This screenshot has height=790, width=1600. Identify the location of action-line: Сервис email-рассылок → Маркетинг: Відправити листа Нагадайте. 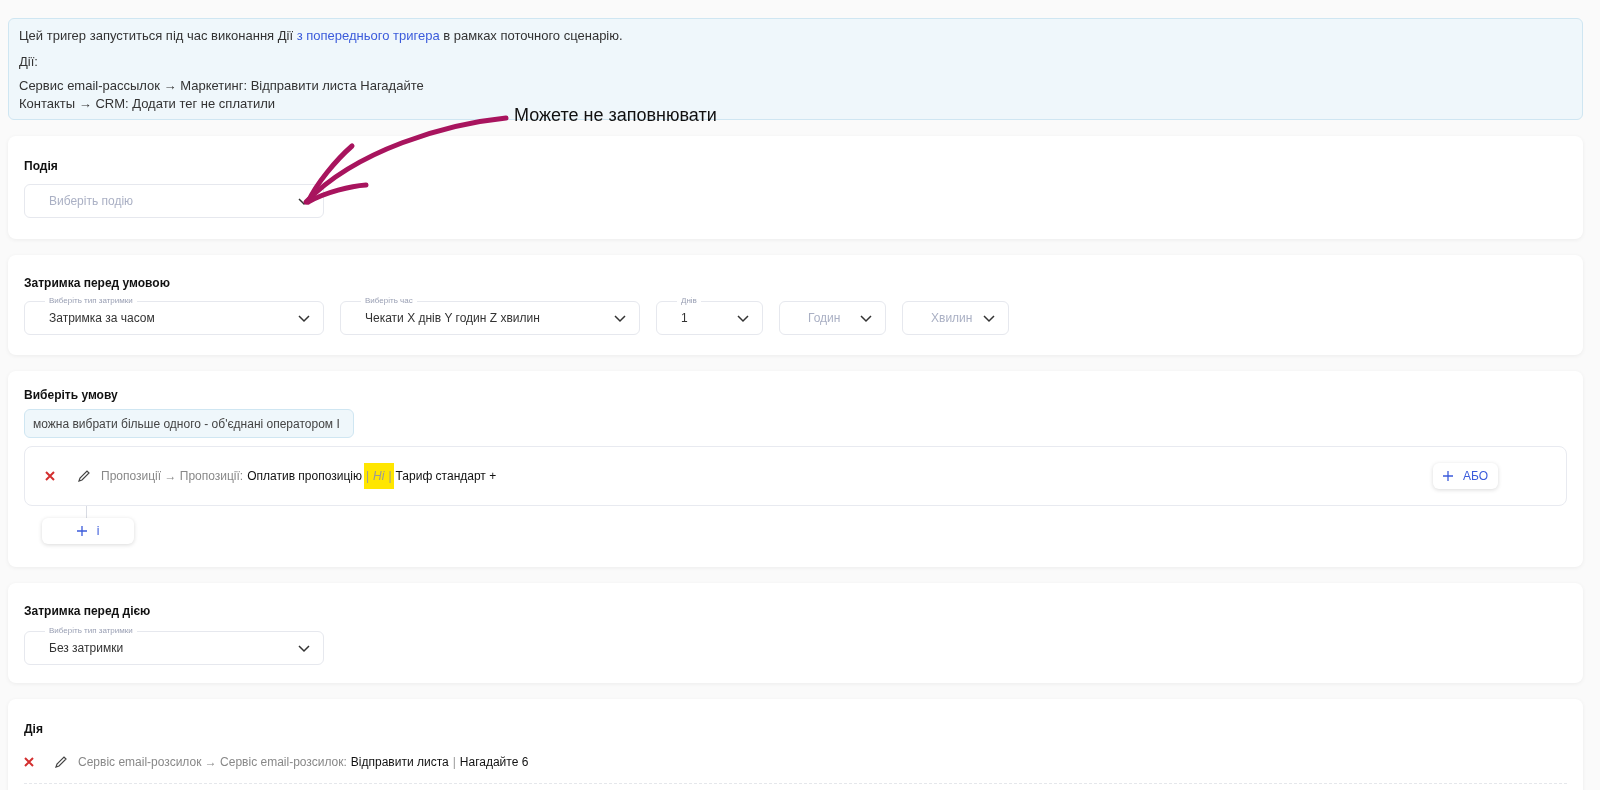
(222, 86).